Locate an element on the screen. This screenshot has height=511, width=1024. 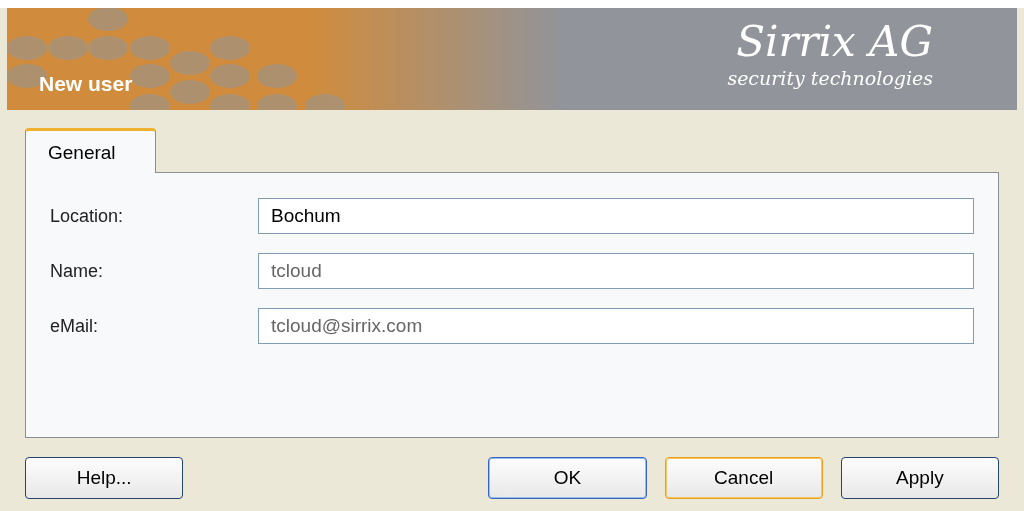
tab: General is located at coordinates (90, 150).